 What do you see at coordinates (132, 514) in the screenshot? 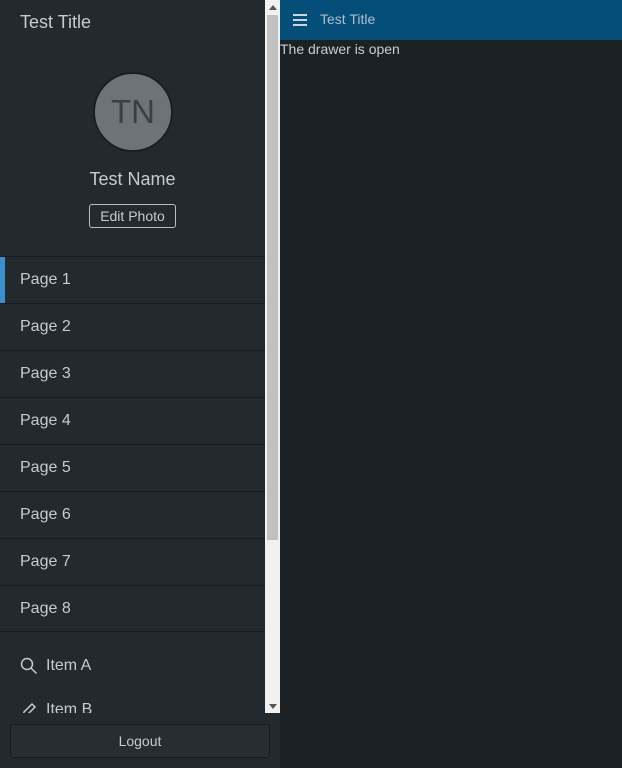
I see `nav-item-page-6: Page 6` at bounding box center [132, 514].